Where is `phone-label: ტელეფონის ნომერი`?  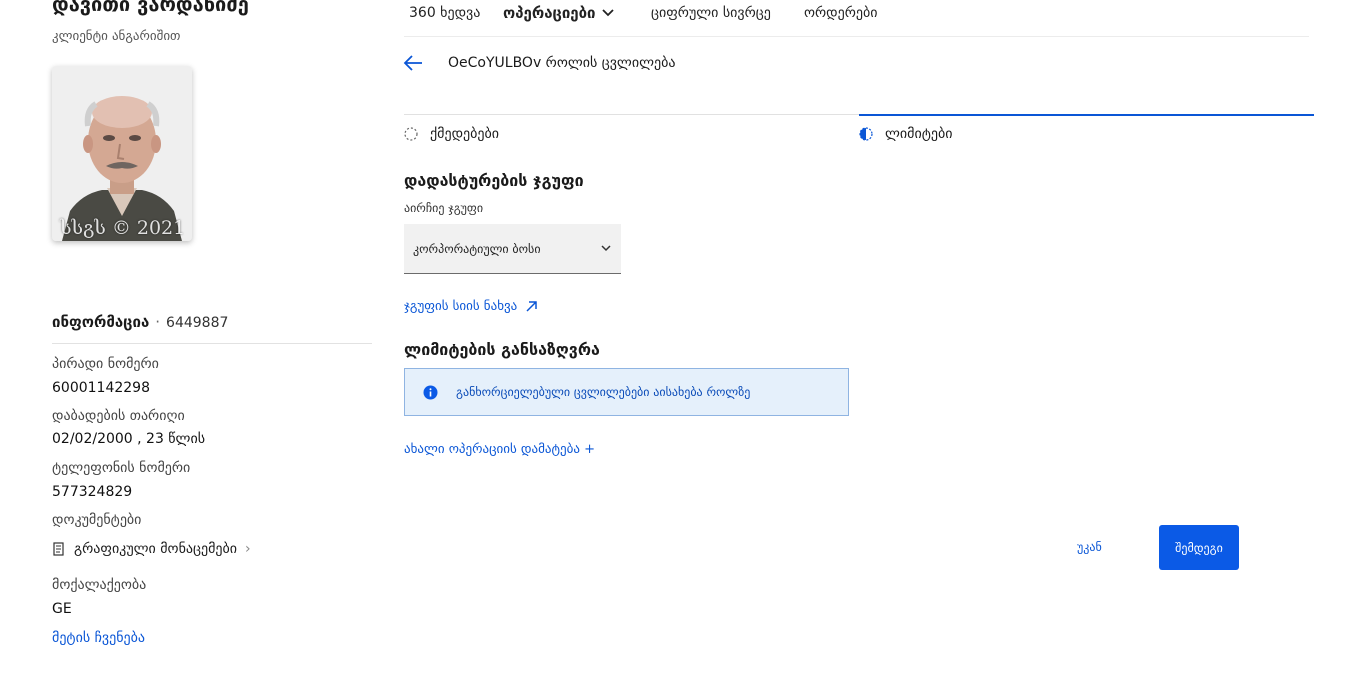
phone-label: ტელეფონის ნომერი is located at coordinates (121, 468).